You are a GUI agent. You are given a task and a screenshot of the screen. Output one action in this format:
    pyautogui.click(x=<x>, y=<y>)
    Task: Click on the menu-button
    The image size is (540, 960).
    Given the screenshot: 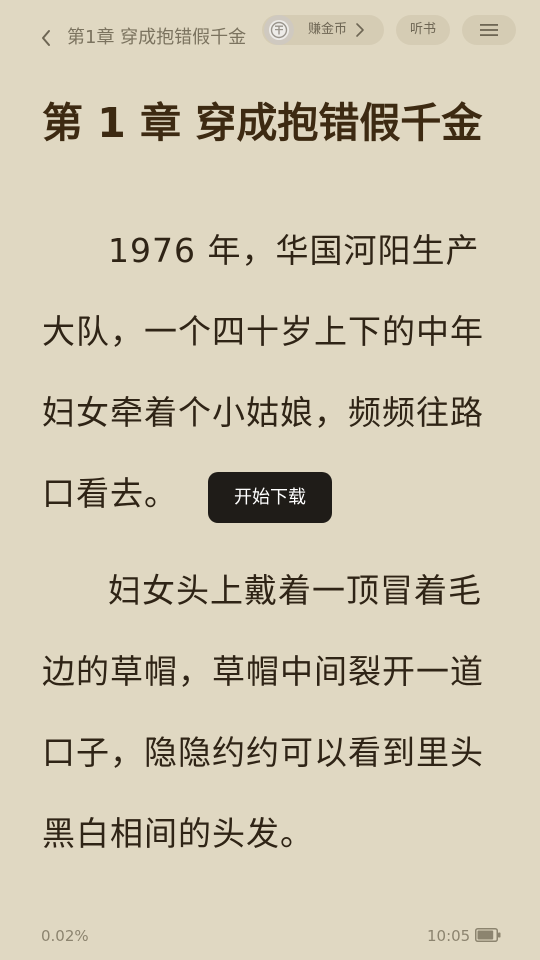 What is the action you would take?
    pyautogui.click(x=489, y=30)
    